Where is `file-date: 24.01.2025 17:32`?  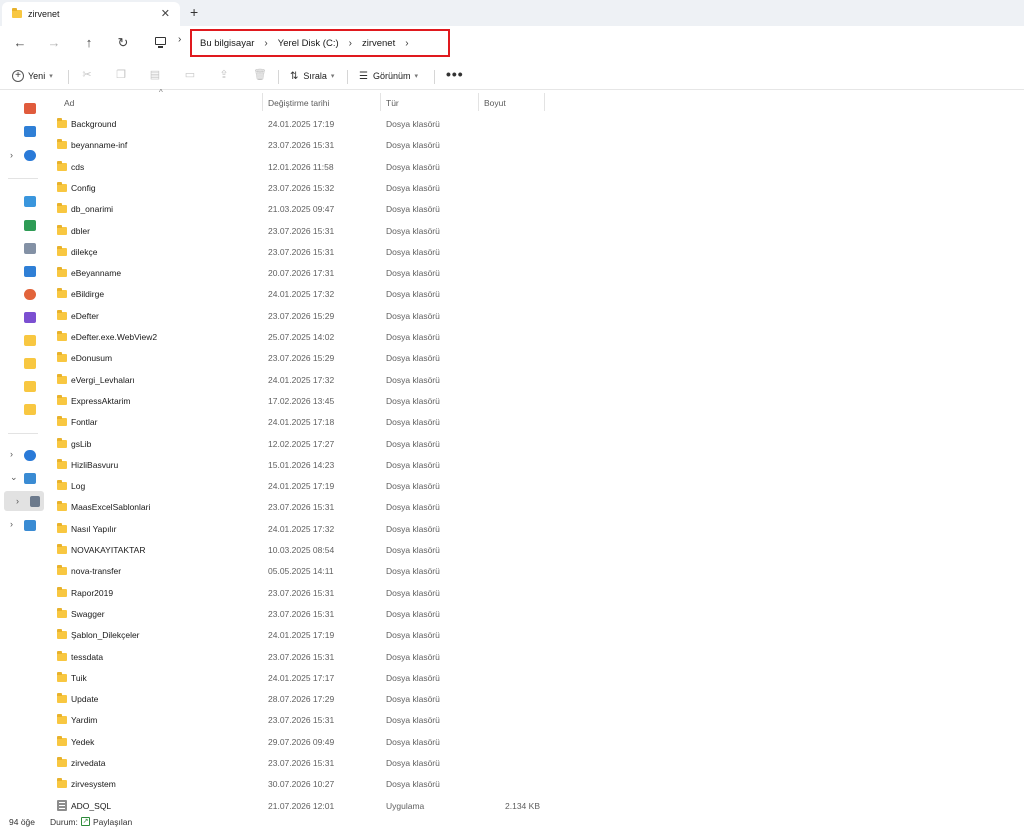
file-date: 24.01.2025 17:32 is located at coordinates (301, 379).